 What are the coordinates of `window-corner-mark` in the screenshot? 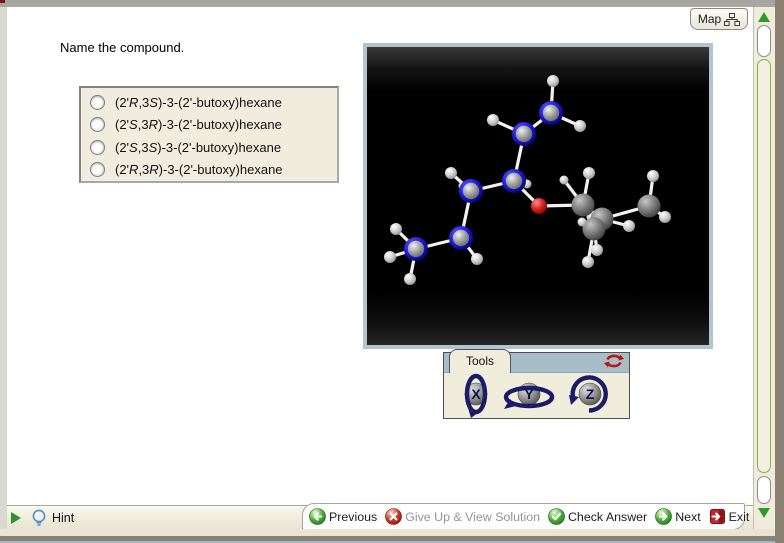 It's located at (2, 1).